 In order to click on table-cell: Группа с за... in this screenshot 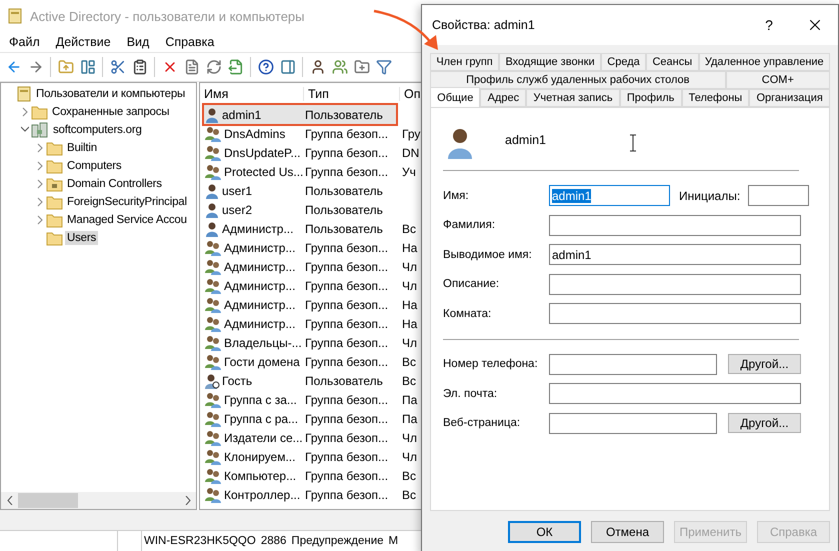, I will do `click(260, 399)`.